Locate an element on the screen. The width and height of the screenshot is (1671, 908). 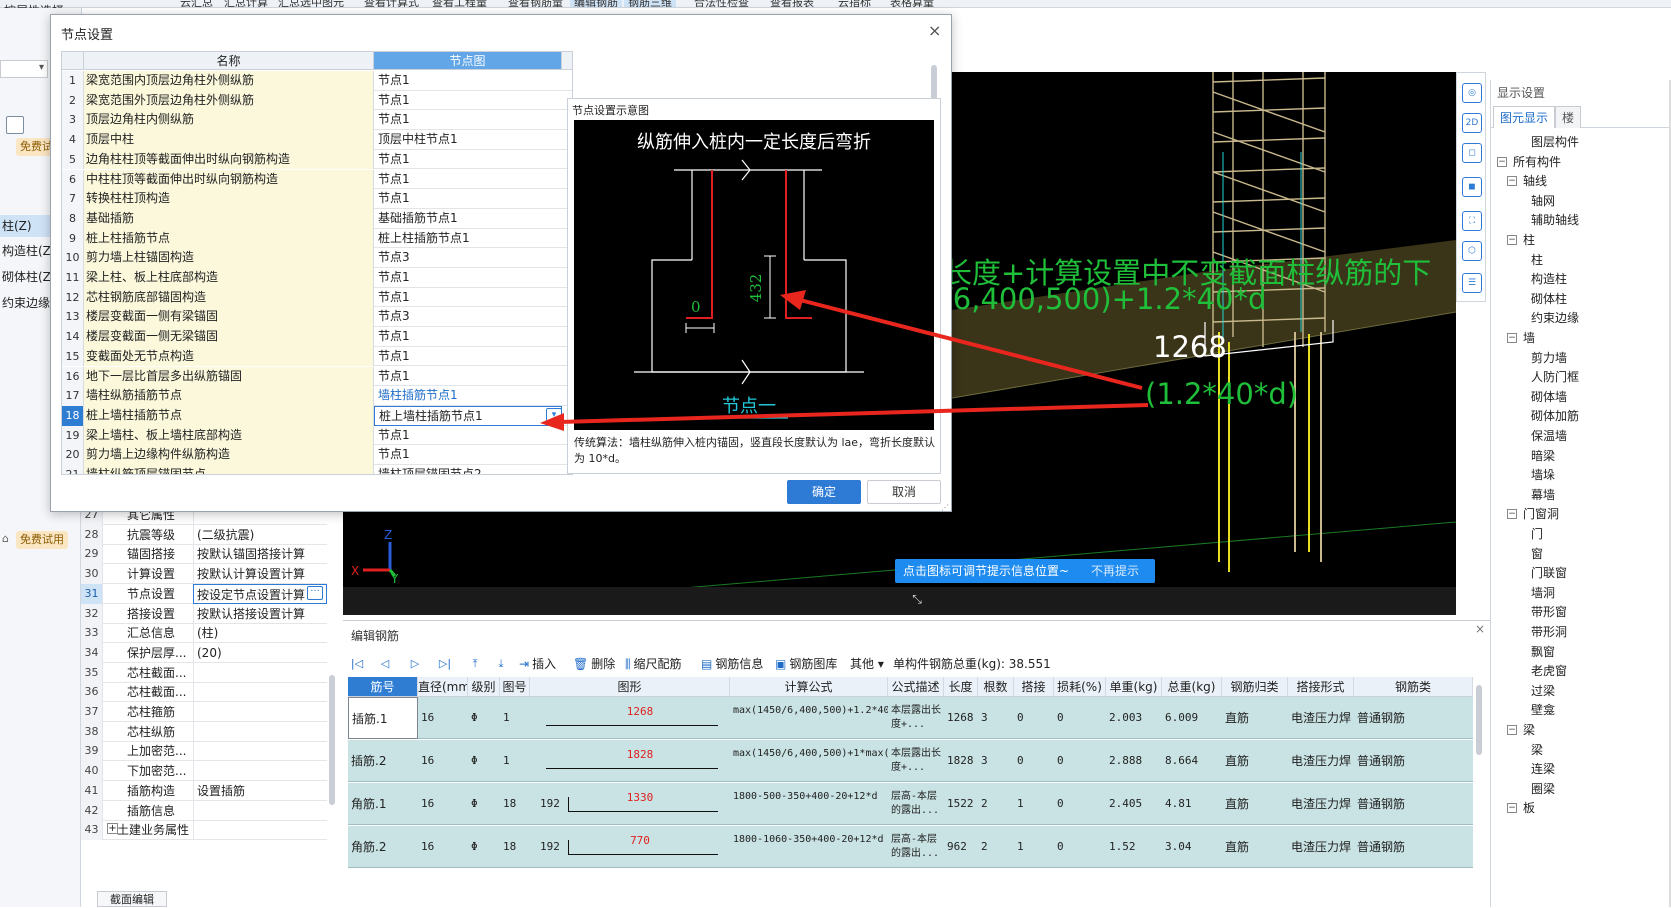
node-row-value: 墙柱顶层锚固节点2 is located at coordinates (468, 469).